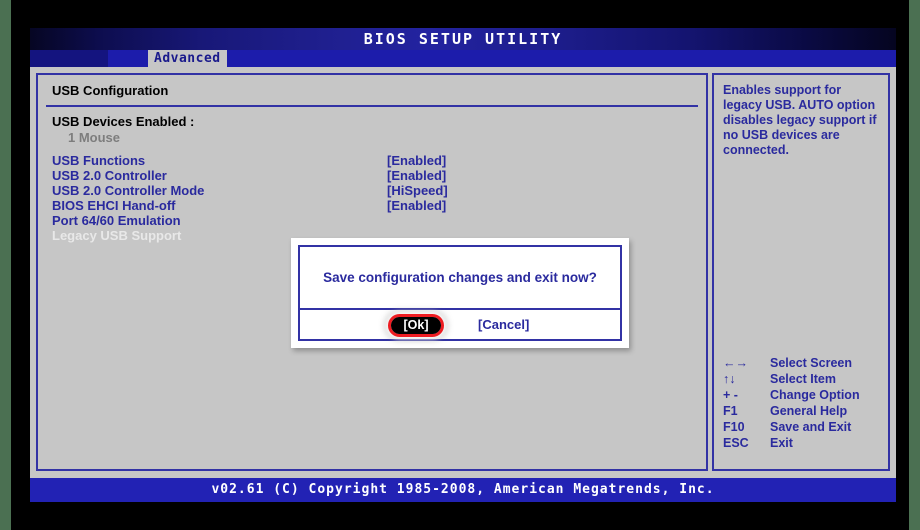 Image resolution: width=920 pixels, height=530 pixels. What do you see at coordinates (460, 277) in the screenshot?
I see `dialog-message: Save configuration changes and exit now?` at bounding box center [460, 277].